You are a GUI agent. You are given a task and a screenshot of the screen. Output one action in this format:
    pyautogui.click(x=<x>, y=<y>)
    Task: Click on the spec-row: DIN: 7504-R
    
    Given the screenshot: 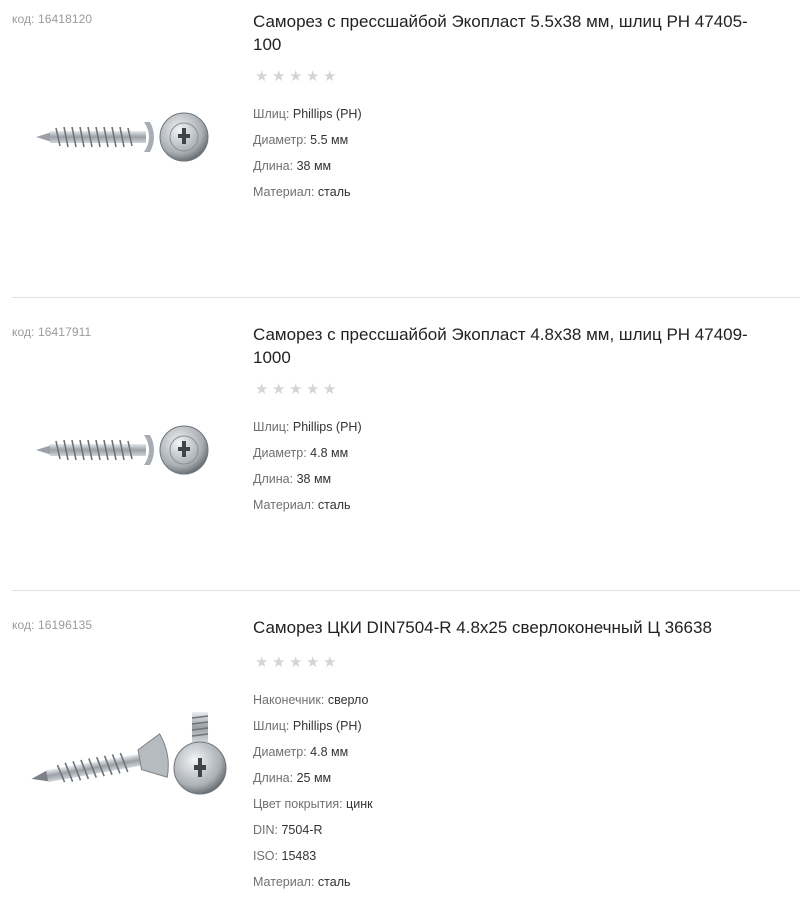 What is the action you would take?
    pyautogui.click(x=313, y=830)
    